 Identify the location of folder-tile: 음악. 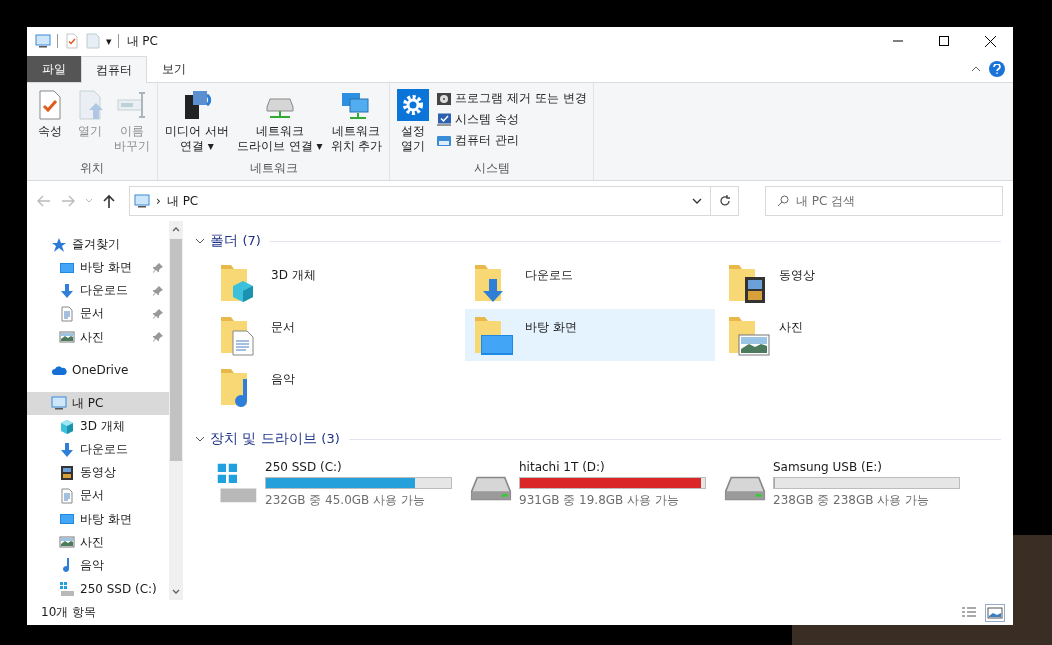
(336, 387).